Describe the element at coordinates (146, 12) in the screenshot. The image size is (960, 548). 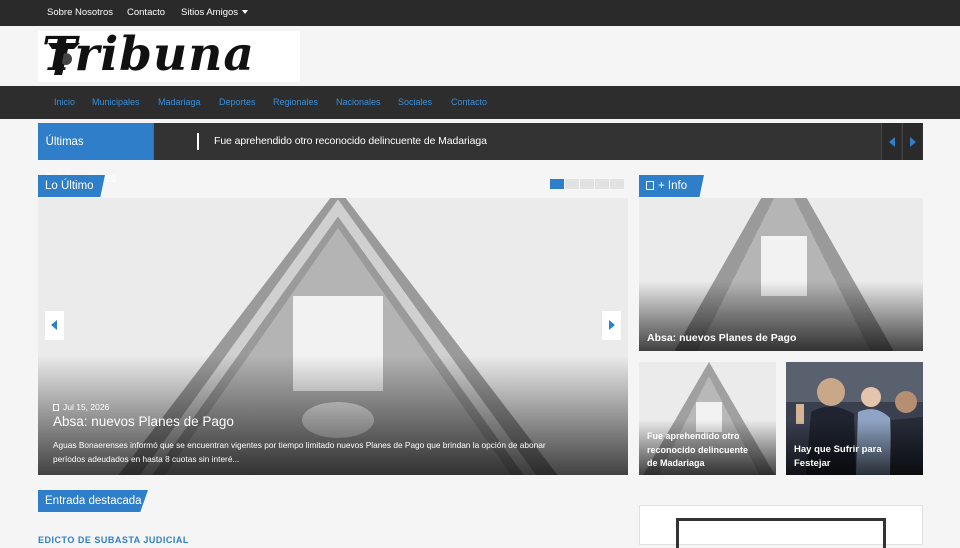
I see `topbar-link-contacto: Contacto` at that location.